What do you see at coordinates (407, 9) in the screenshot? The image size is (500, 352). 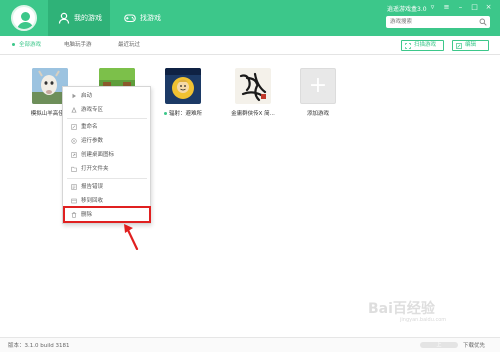 I see `app-title: 逍遥游戏盒3.0` at bounding box center [407, 9].